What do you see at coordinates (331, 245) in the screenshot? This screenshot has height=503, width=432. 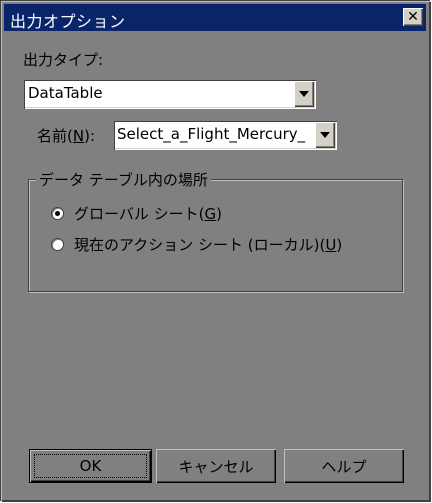 I see `radio-local-key: U` at bounding box center [331, 245].